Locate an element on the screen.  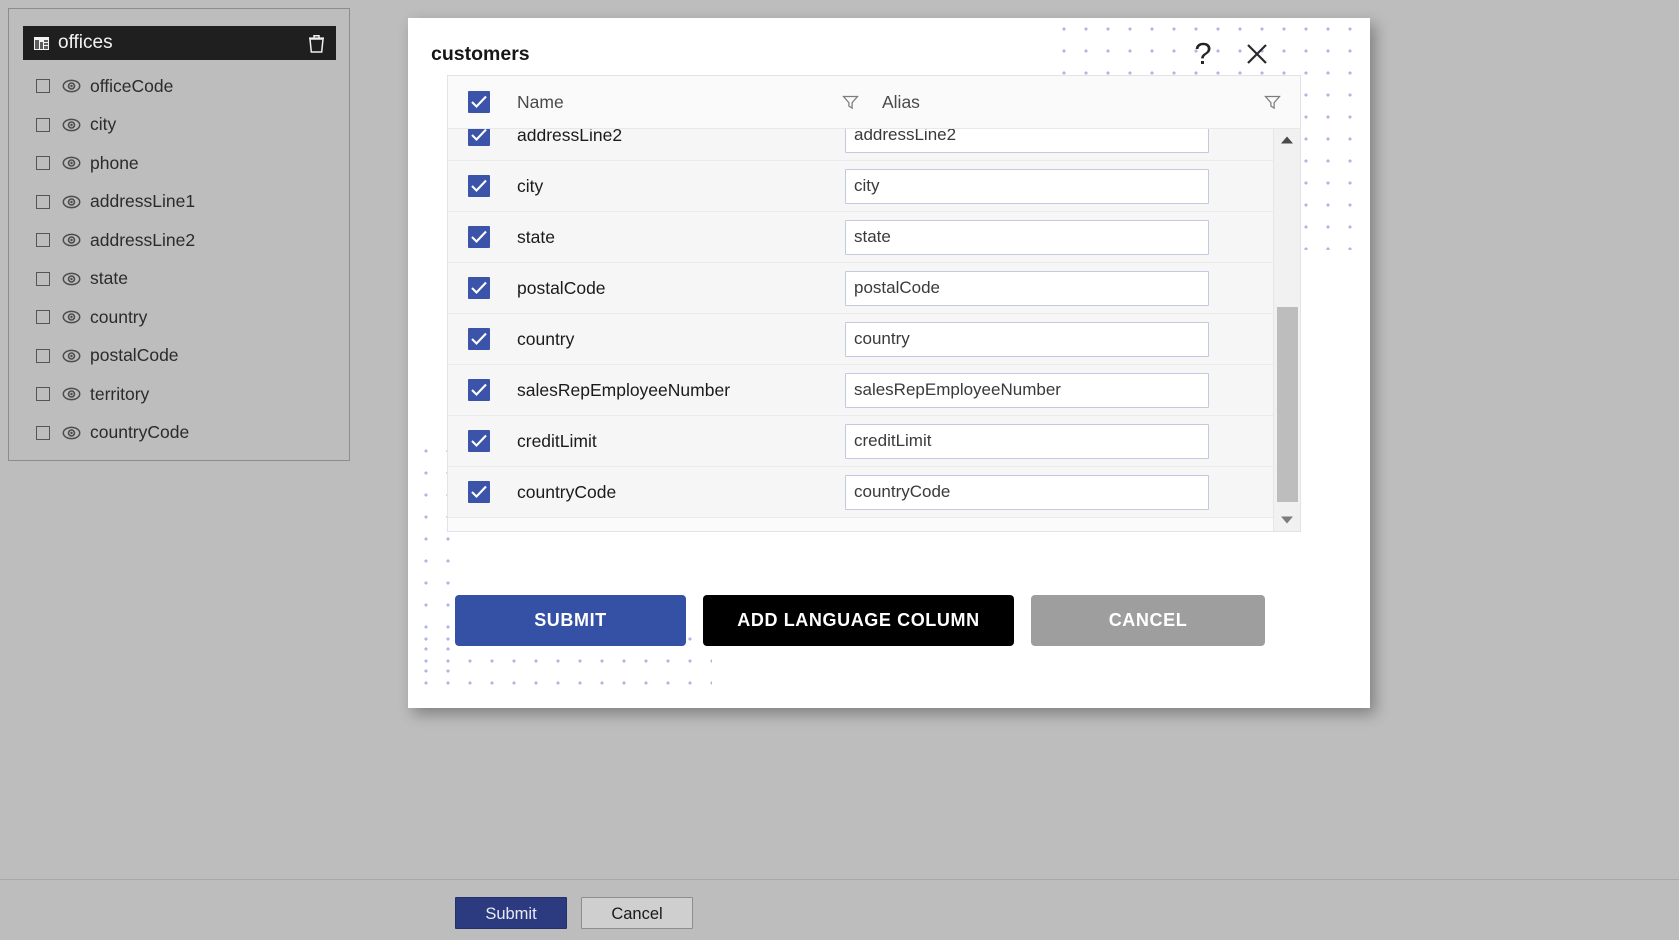
field-row: territory is located at coordinates (180, 394).